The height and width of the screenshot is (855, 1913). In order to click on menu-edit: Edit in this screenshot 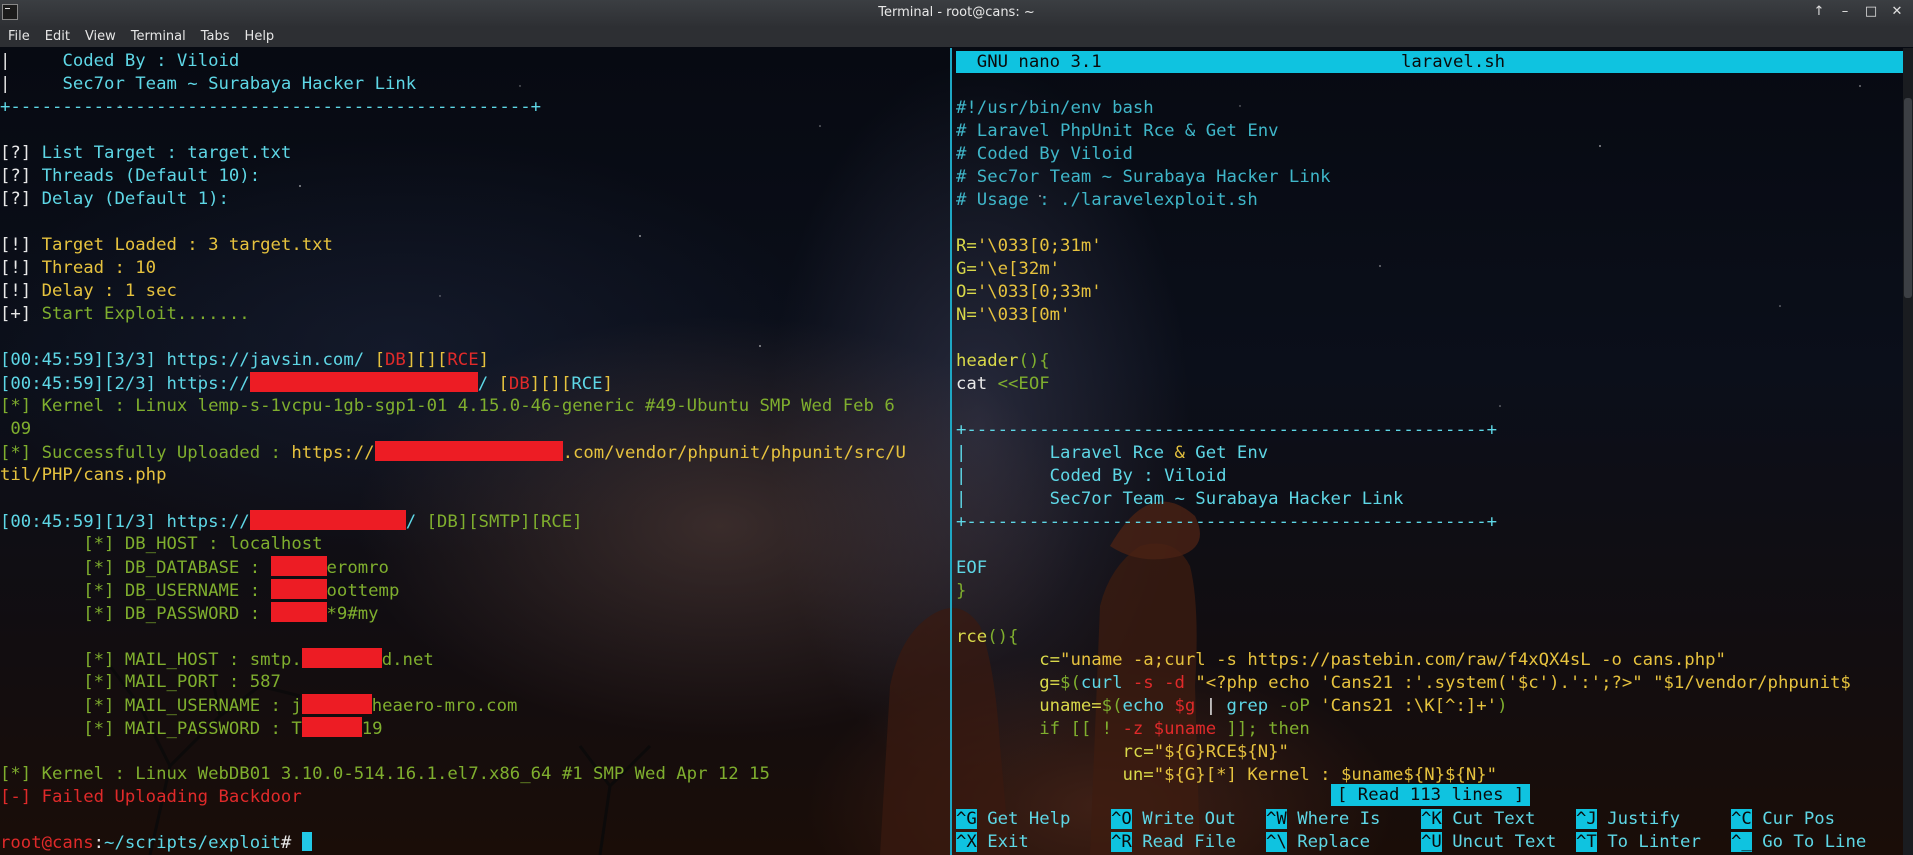, I will do `click(57, 36)`.